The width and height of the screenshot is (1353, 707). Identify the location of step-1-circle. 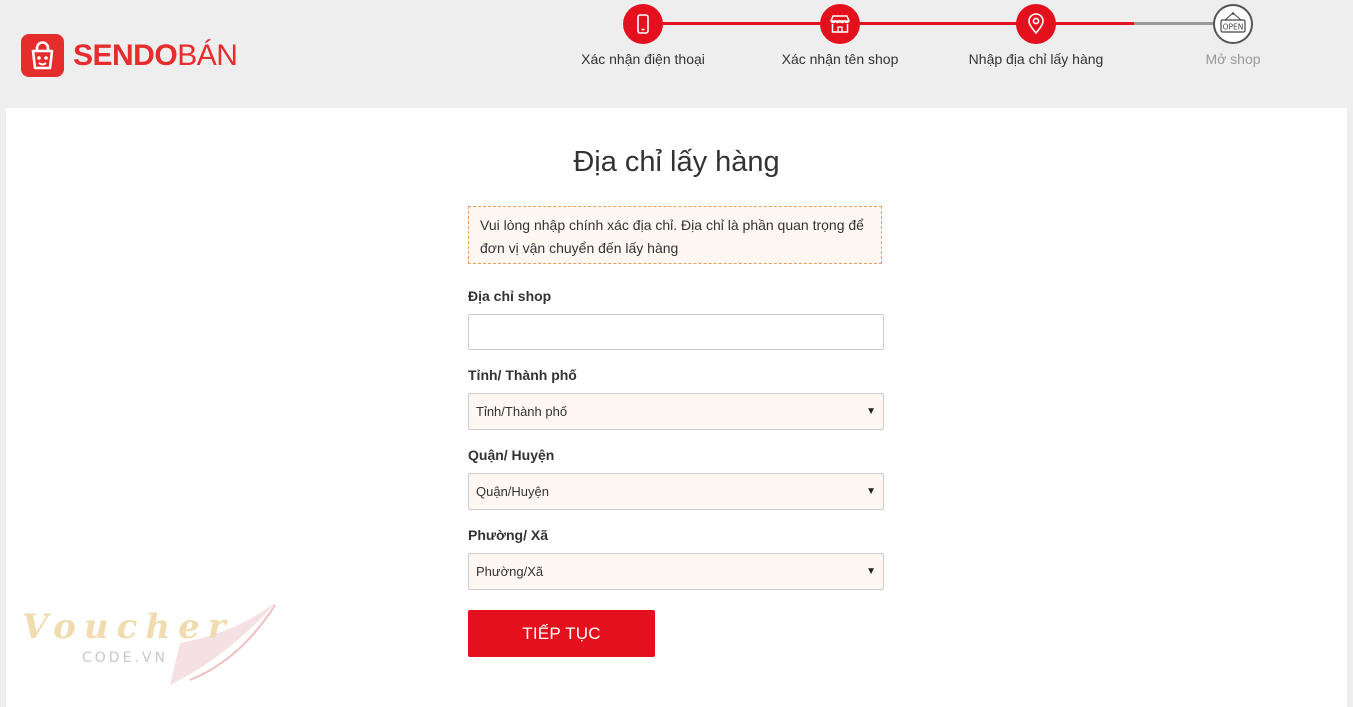
(643, 24).